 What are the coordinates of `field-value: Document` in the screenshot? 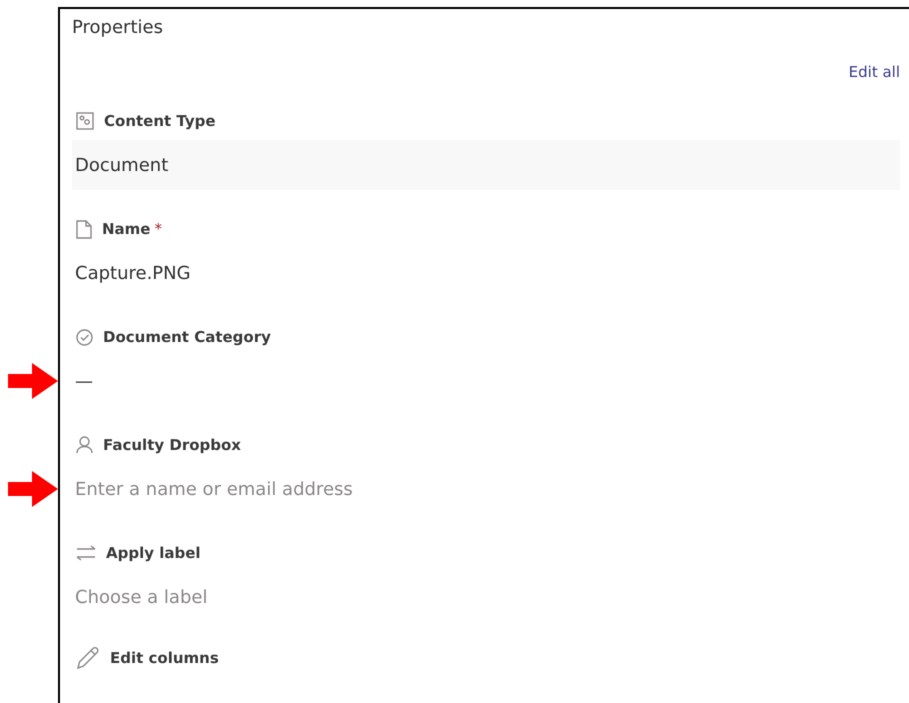 It's located at (486, 165).